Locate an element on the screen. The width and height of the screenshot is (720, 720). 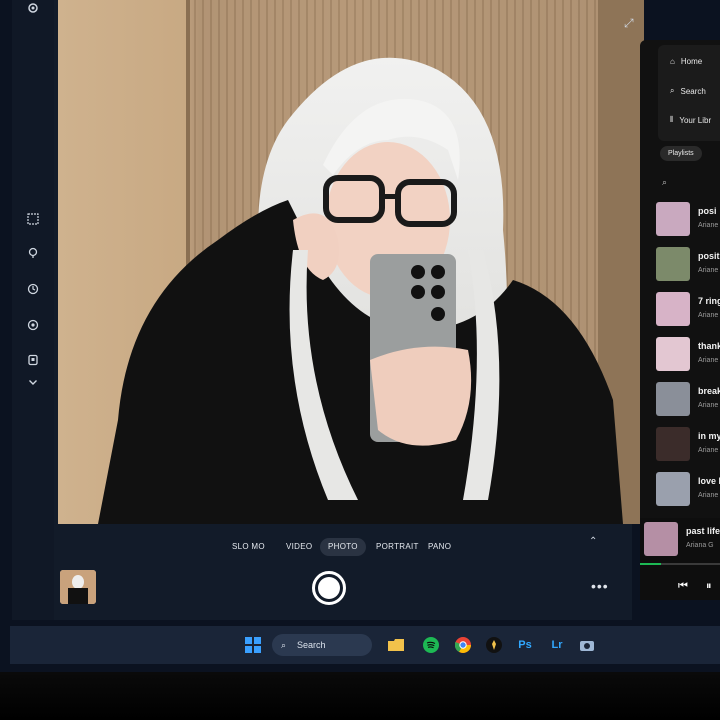
playback-progress is located at coordinates (680, 564).